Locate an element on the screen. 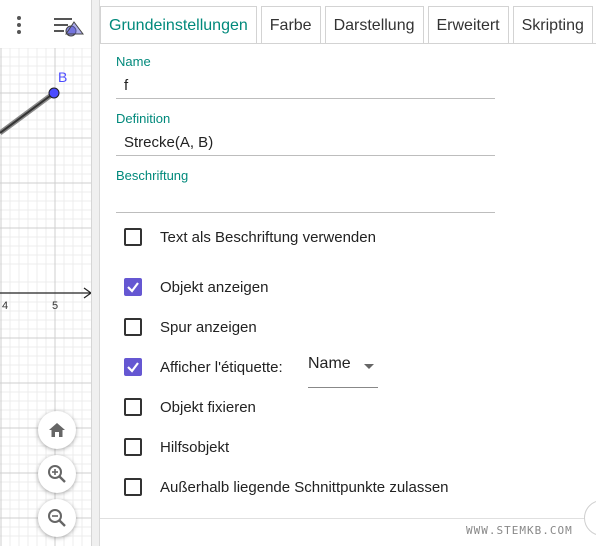 The width and height of the screenshot is (596, 546). show-label-label: Afficher l'étiquette: is located at coordinates (221, 367).